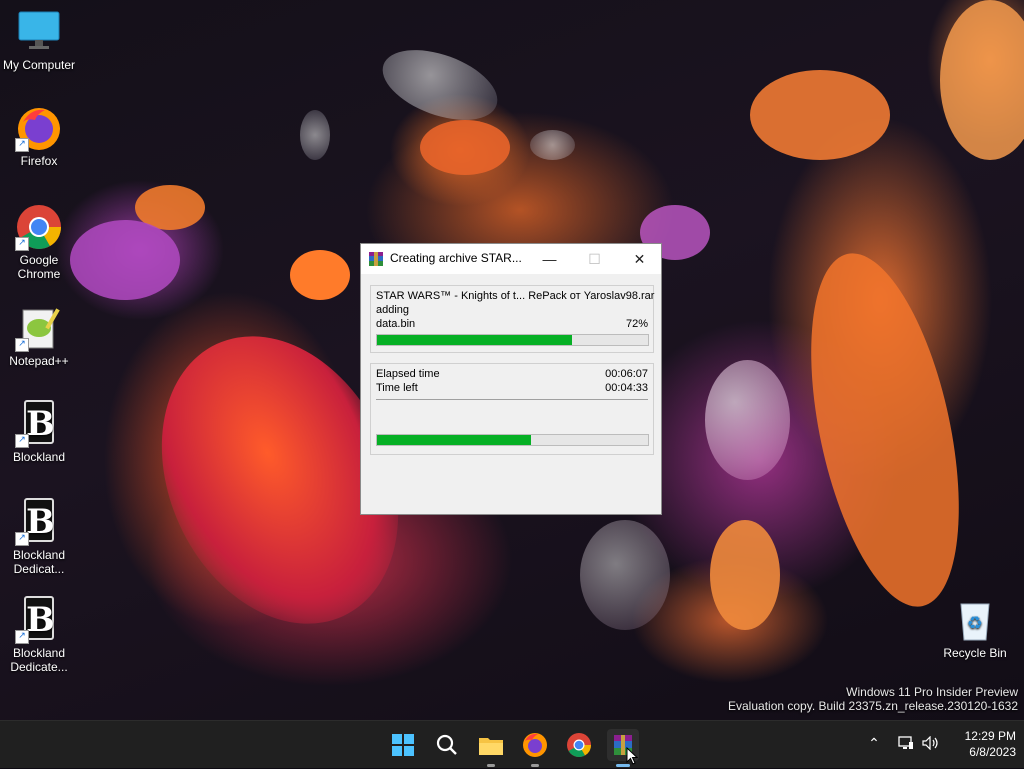  I want to click on desktop-icon-blockland: B ↗ Blockland, so click(39, 432).